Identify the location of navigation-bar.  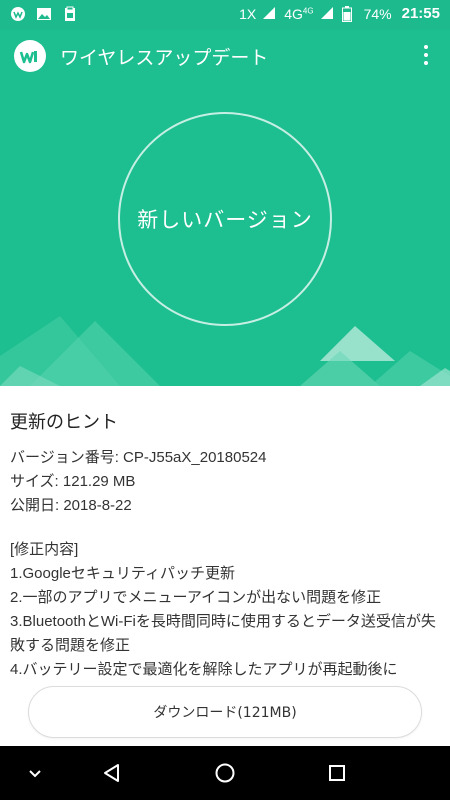
(225, 773).